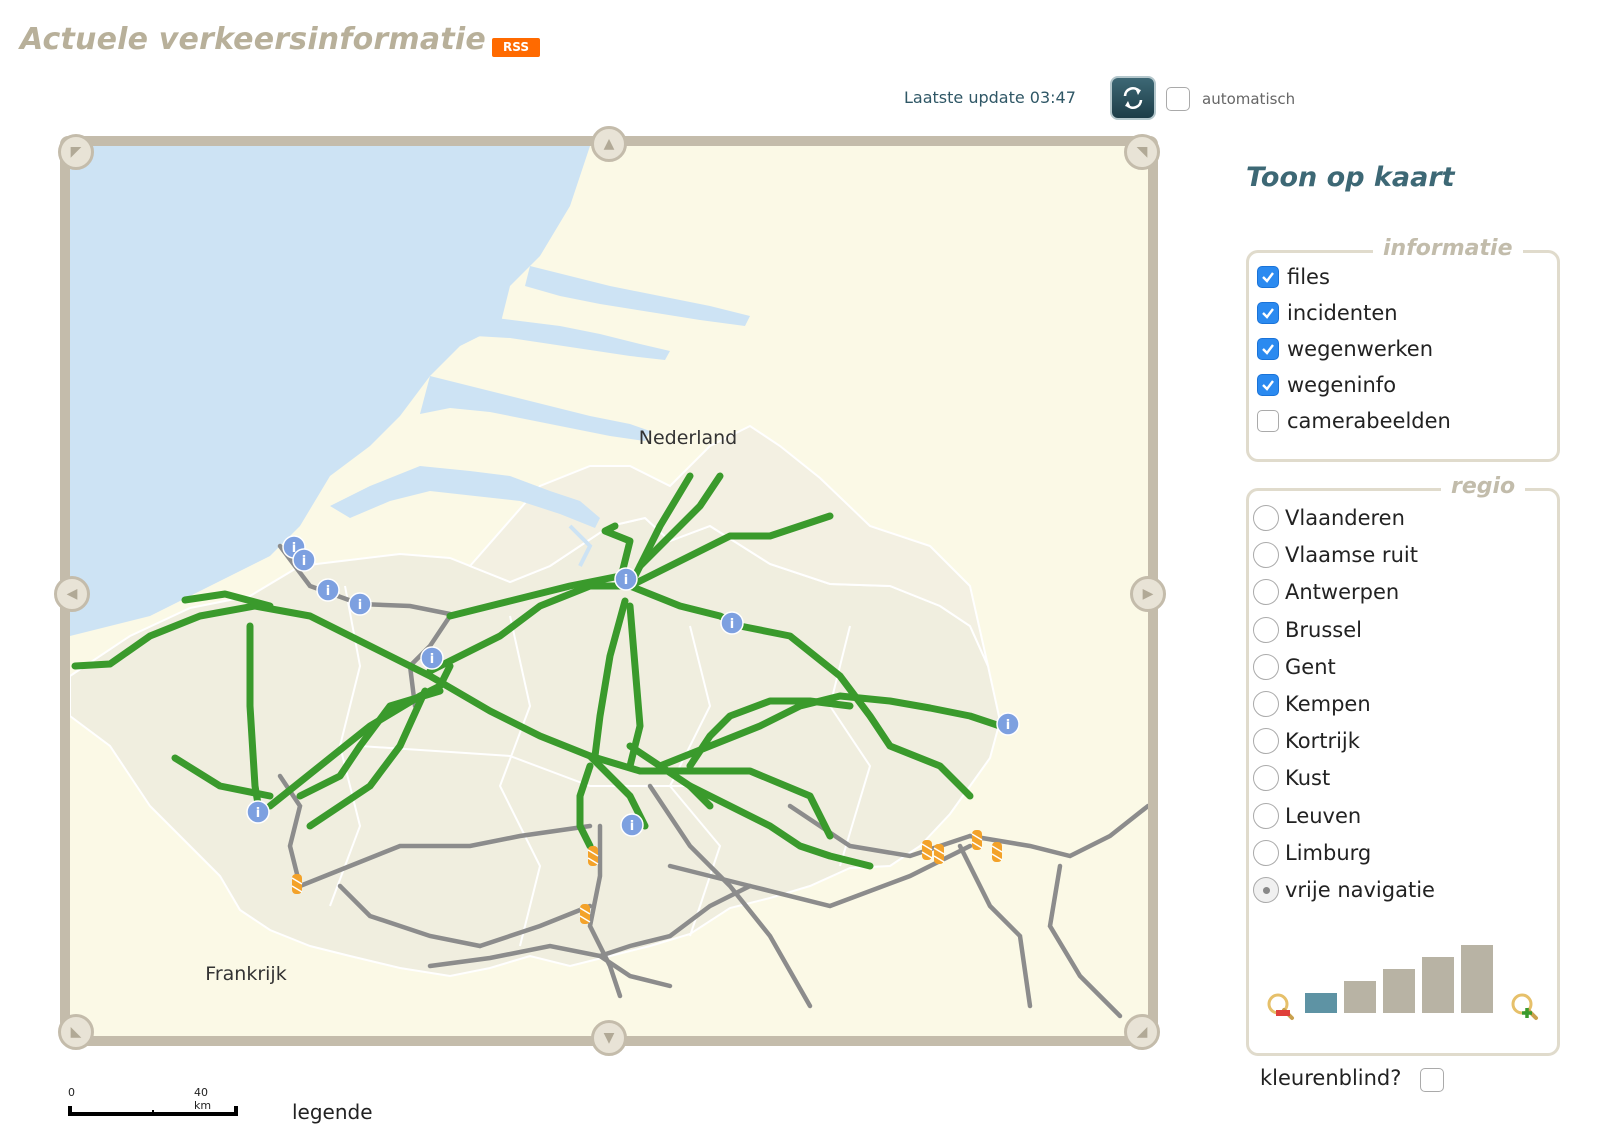 The width and height of the screenshot is (1606, 1136). I want to click on regio-option: Kortrijk, so click(1306, 741).